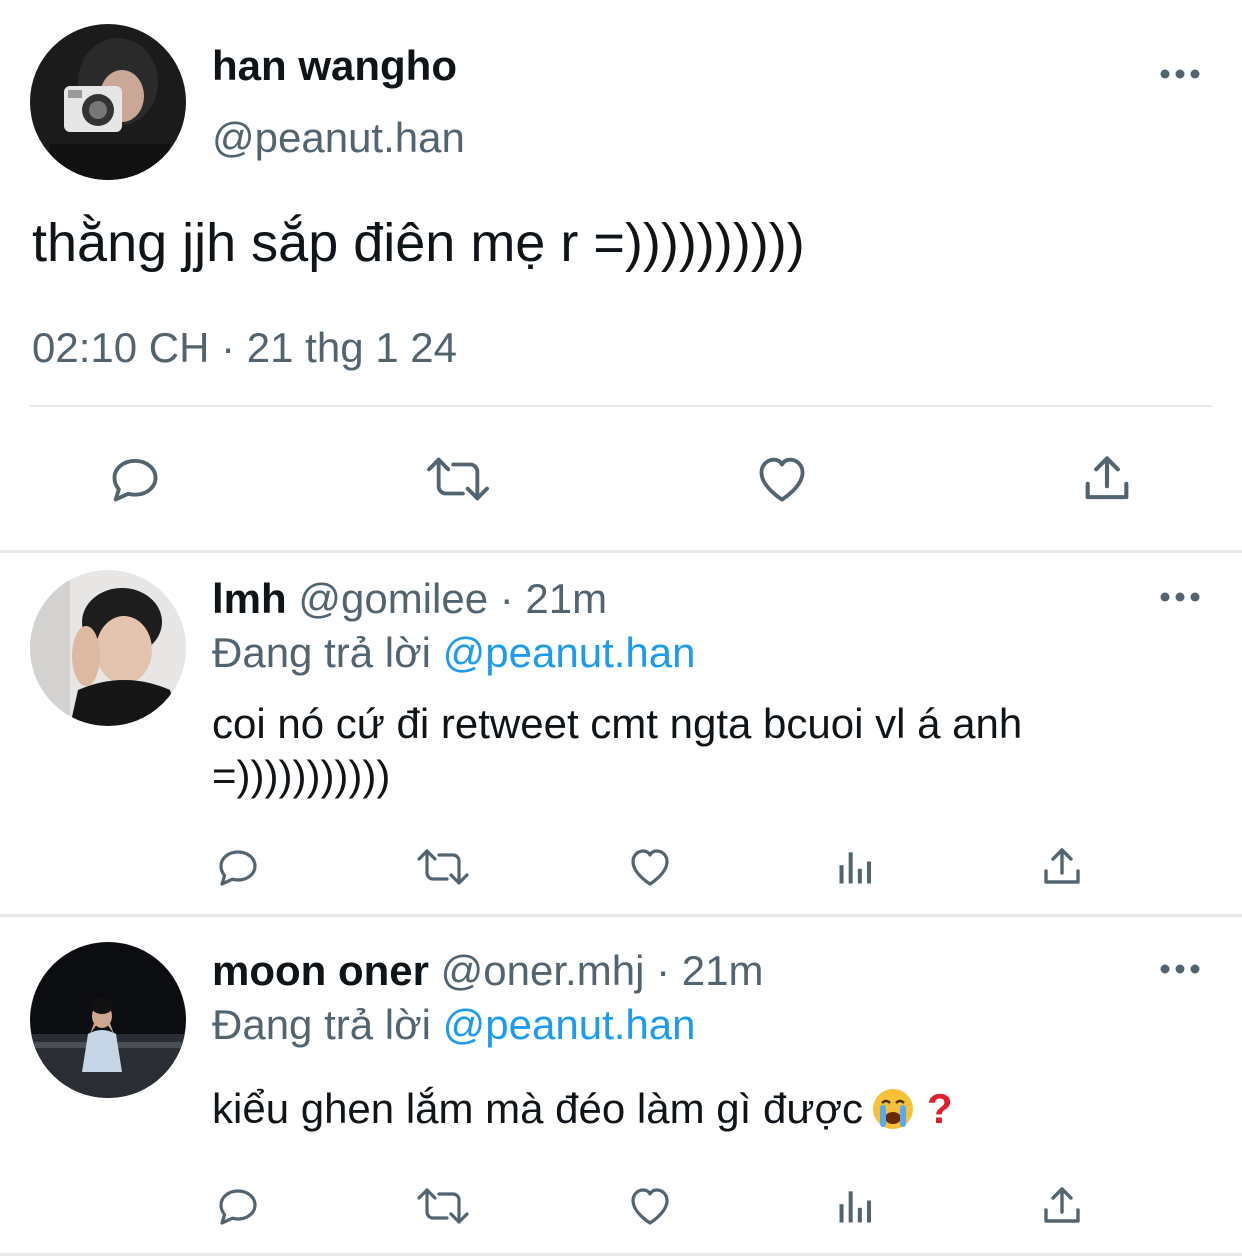 The height and width of the screenshot is (1257, 1242). Describe the element at coordinates (320, 970) in the screenshot. I see `reply-display-name: moon oner` at that location.